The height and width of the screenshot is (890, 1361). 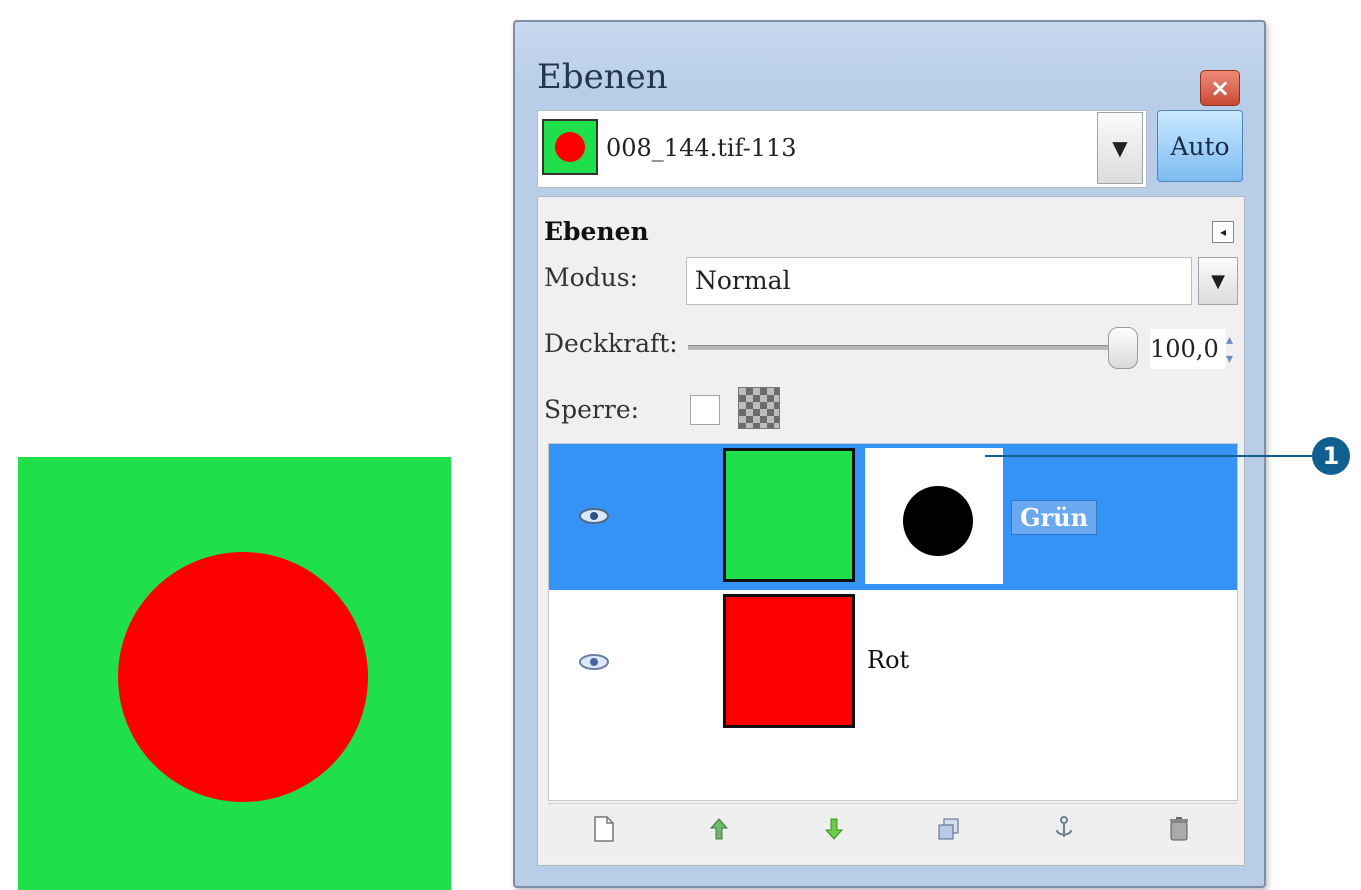 What do you see at coordinates (719, 829) in the screenshot?
I see `raise-layer-icon` at bounding box center [719, 829].